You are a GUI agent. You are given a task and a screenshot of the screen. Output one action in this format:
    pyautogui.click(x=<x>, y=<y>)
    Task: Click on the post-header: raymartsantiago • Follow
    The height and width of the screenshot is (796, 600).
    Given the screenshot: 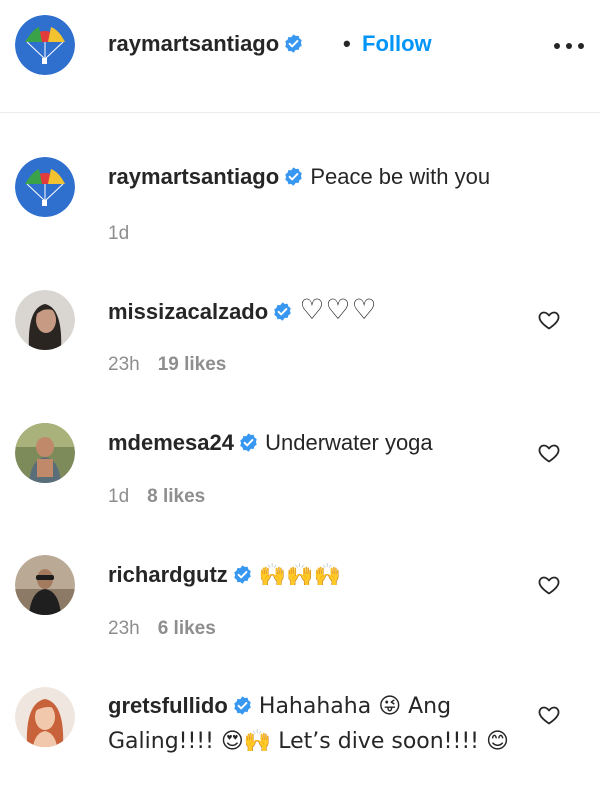 What is the action you would take?
    pyautogui.click(x=300, y=56)
    